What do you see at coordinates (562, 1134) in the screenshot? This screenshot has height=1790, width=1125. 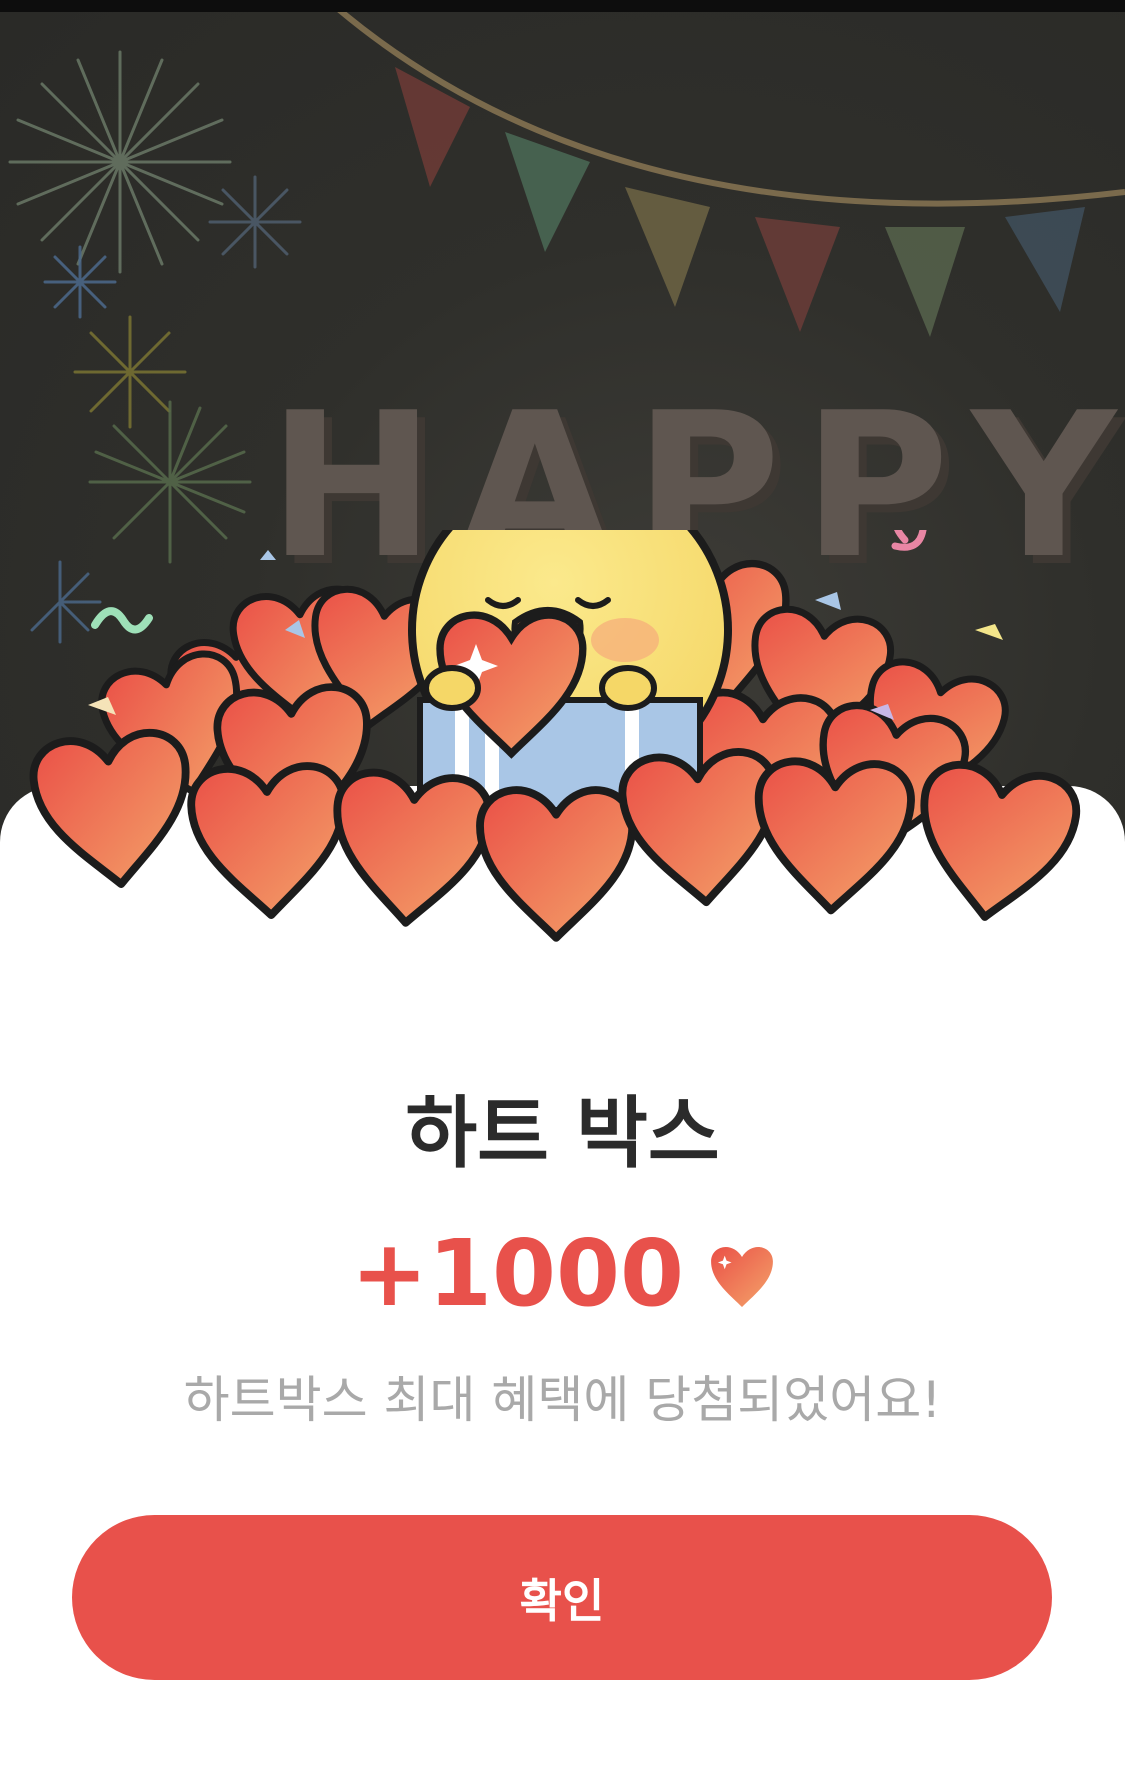 I see `reward-title: 하트 박스` at bounding box center [562, 1134].